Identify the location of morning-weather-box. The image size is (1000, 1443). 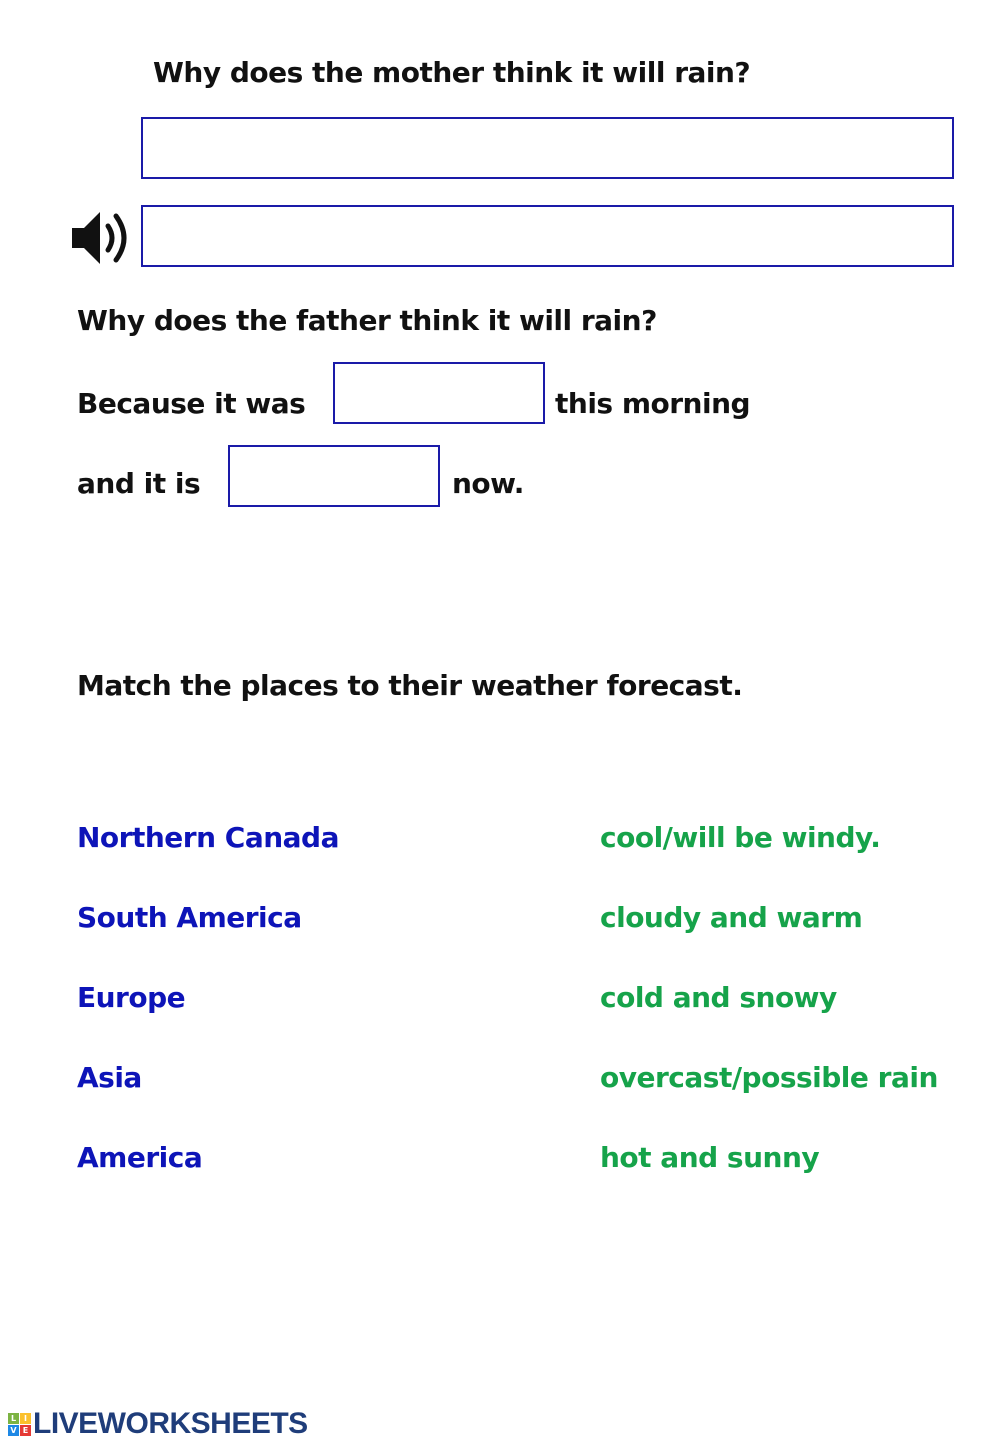
(439, 393).